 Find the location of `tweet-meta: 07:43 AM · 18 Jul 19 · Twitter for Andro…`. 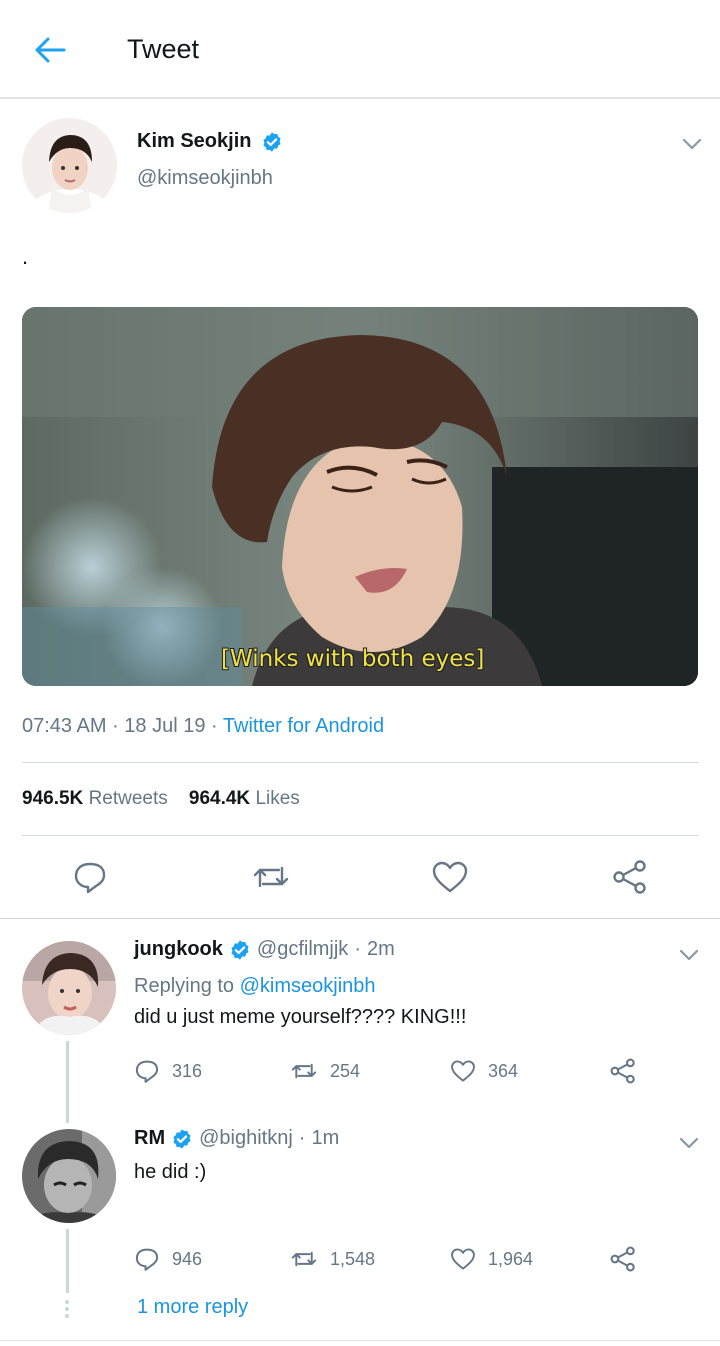

tweet-meta: 07:43 AM · 18 Jul 19 · Twitter for Andro… is located at coordinates (203, 726).